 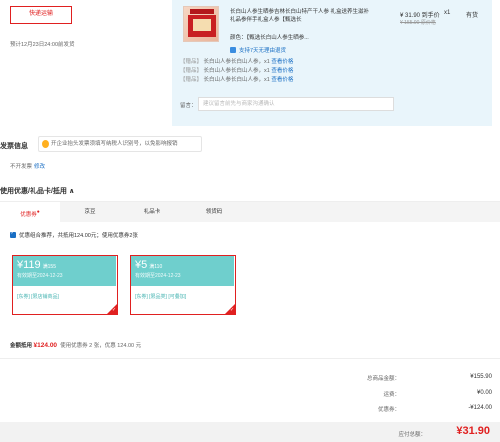 I want to click on coupon-card: ¥119 满155 有效期至2024-12-23 [东券] [限店铺商品], so click(x=65, y=285).